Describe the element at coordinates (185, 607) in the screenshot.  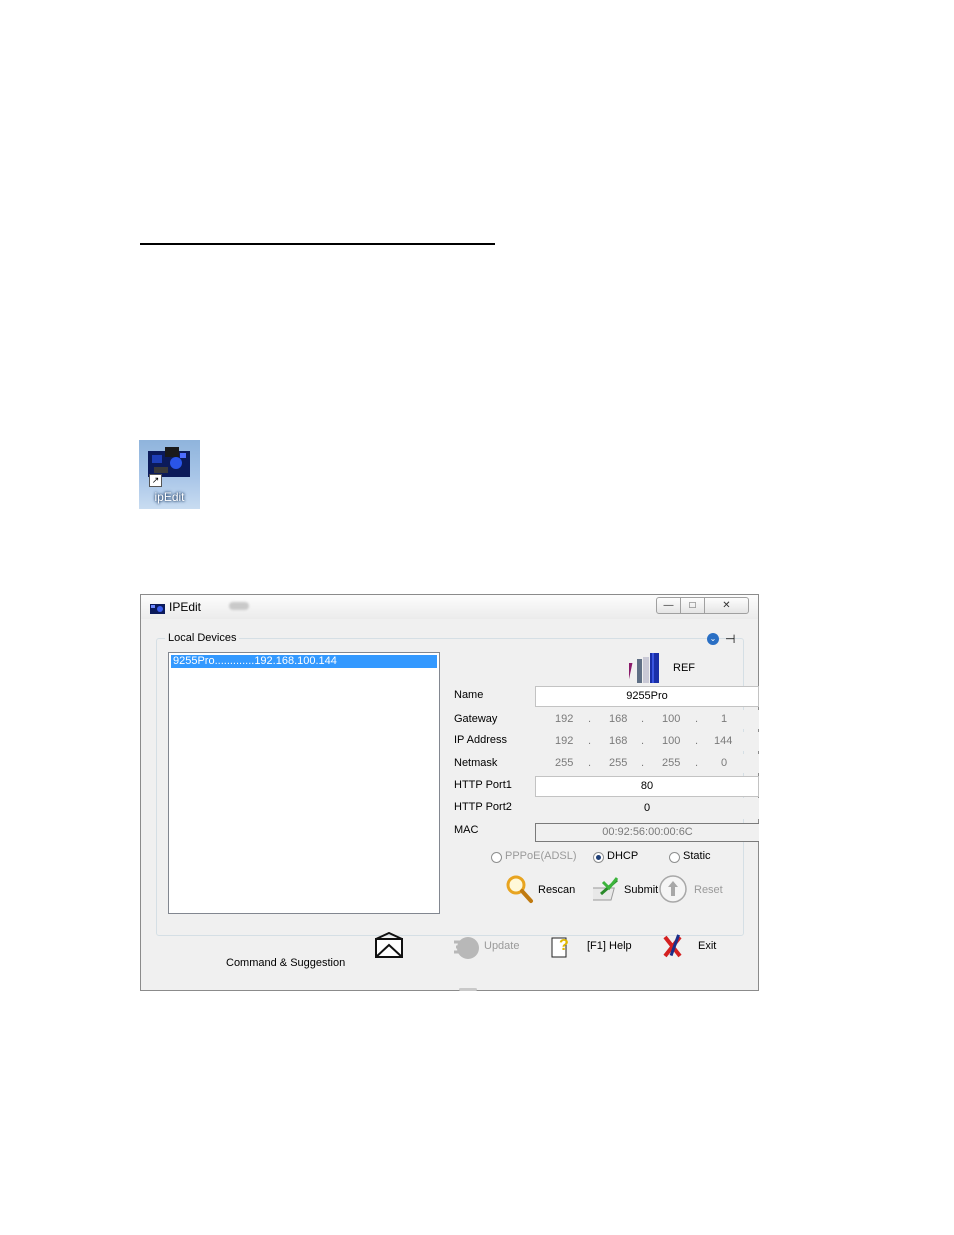
I see `window-title: IPEdit` at that location.